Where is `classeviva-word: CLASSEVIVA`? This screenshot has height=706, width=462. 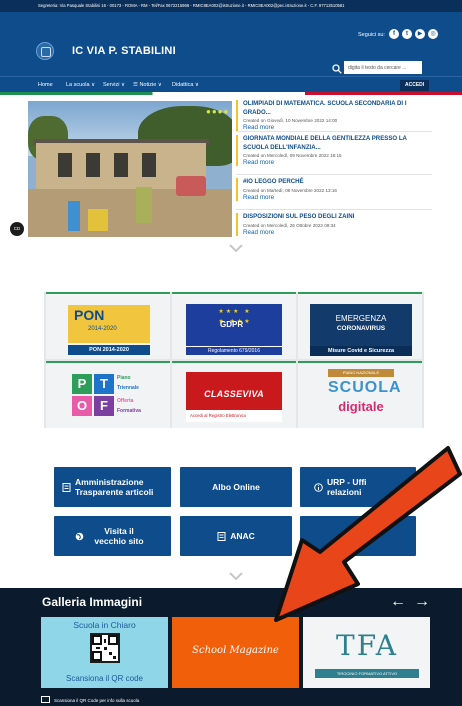 classeviva-word: CLASSEVIVA is located at coordinates (234, 394).